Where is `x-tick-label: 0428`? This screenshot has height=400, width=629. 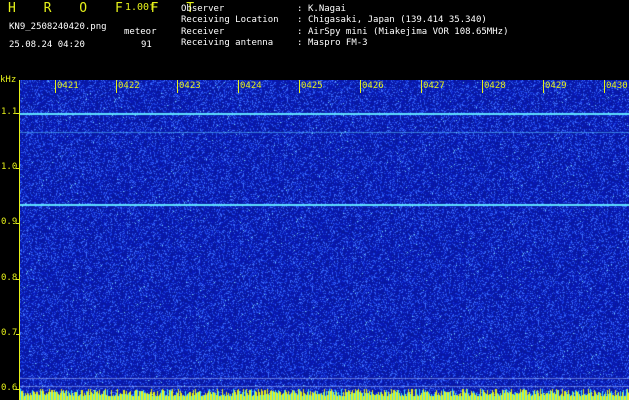 x-tick-label: 0428 is located at coordinates (495, 86).